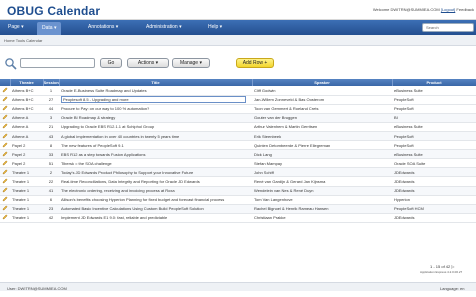  I want to click on speaker-text: Rachel Bignoel & Henrik Rameau Hansen, so click(291, 209).